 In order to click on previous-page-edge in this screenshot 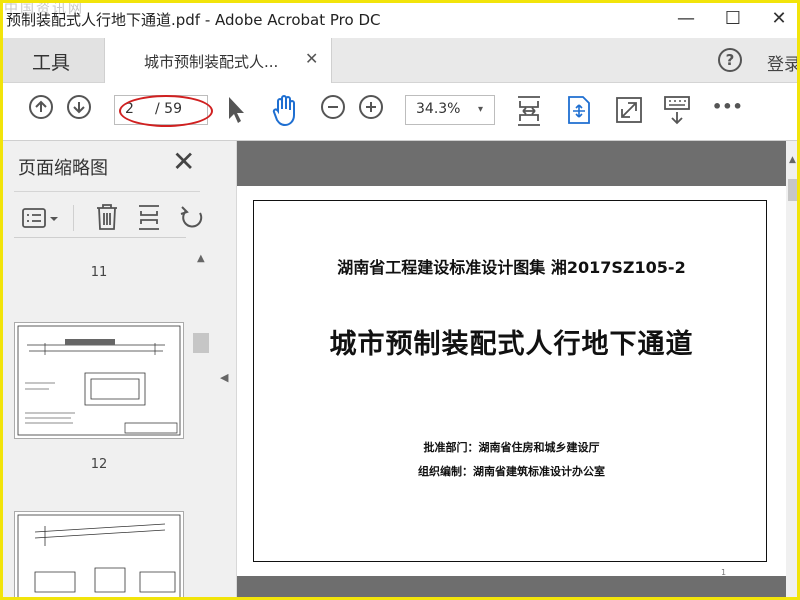, I will do `click(511, 163)`.